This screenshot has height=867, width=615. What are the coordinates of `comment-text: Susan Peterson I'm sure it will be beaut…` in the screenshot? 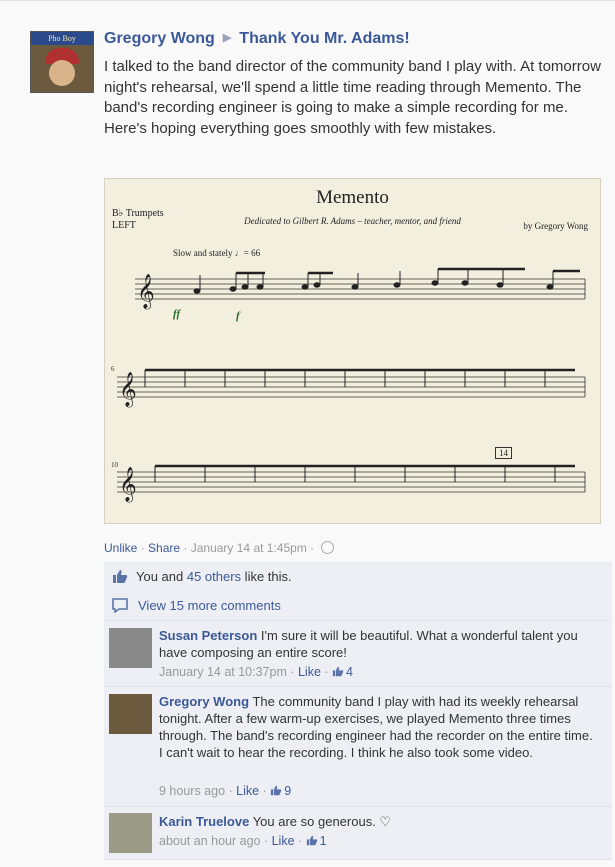 It's located at (379, 644).